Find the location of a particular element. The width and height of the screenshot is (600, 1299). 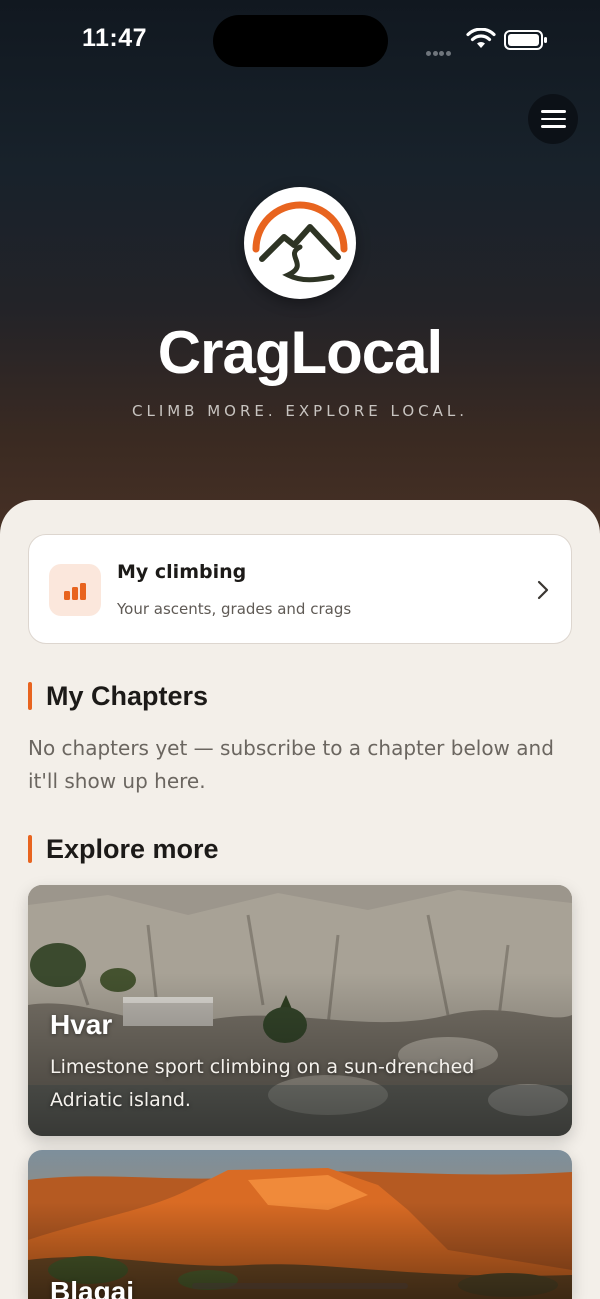

my-climbing-title: My climbing is located at coordinates (182, 572).